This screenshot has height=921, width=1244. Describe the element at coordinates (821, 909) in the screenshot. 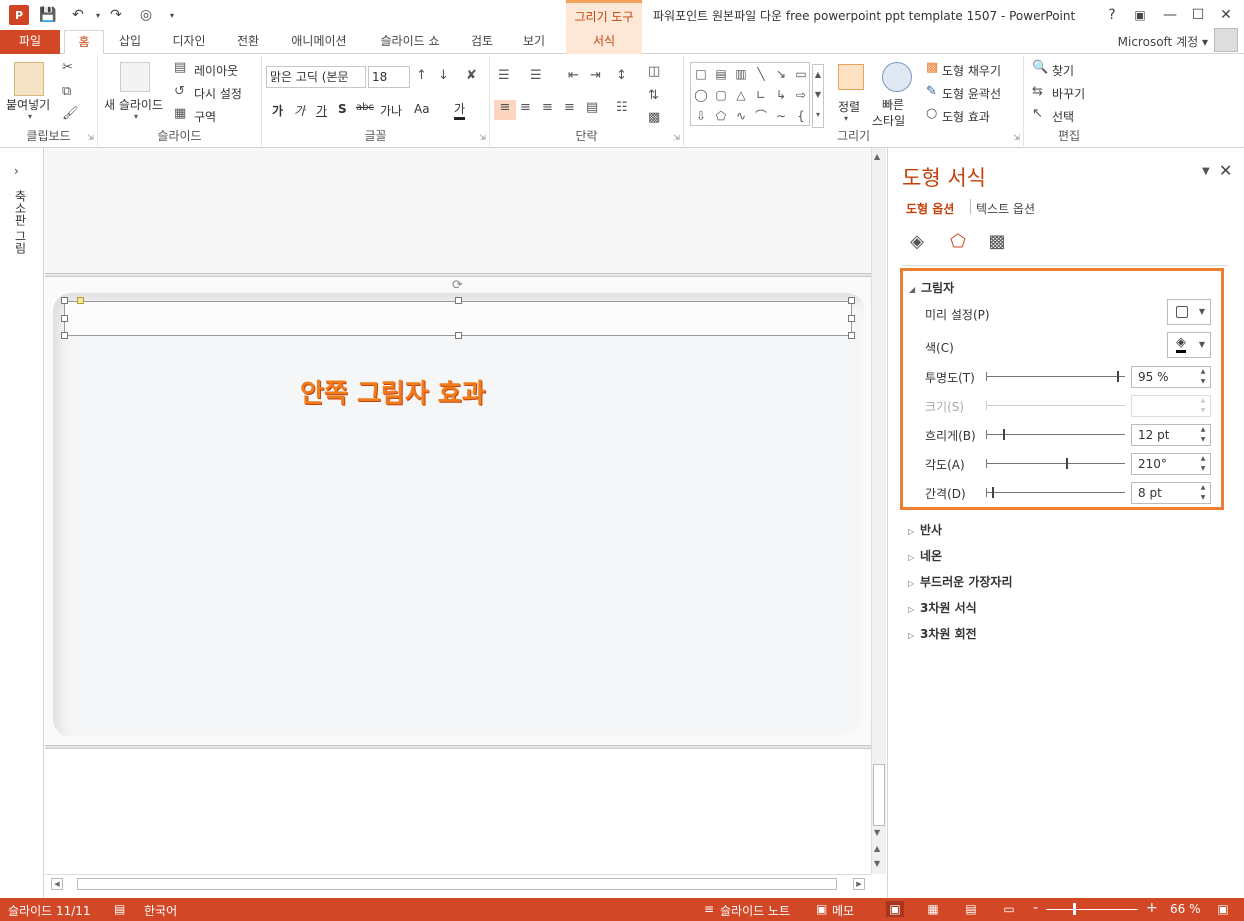

I see `comments-icon: ▣` at that location.